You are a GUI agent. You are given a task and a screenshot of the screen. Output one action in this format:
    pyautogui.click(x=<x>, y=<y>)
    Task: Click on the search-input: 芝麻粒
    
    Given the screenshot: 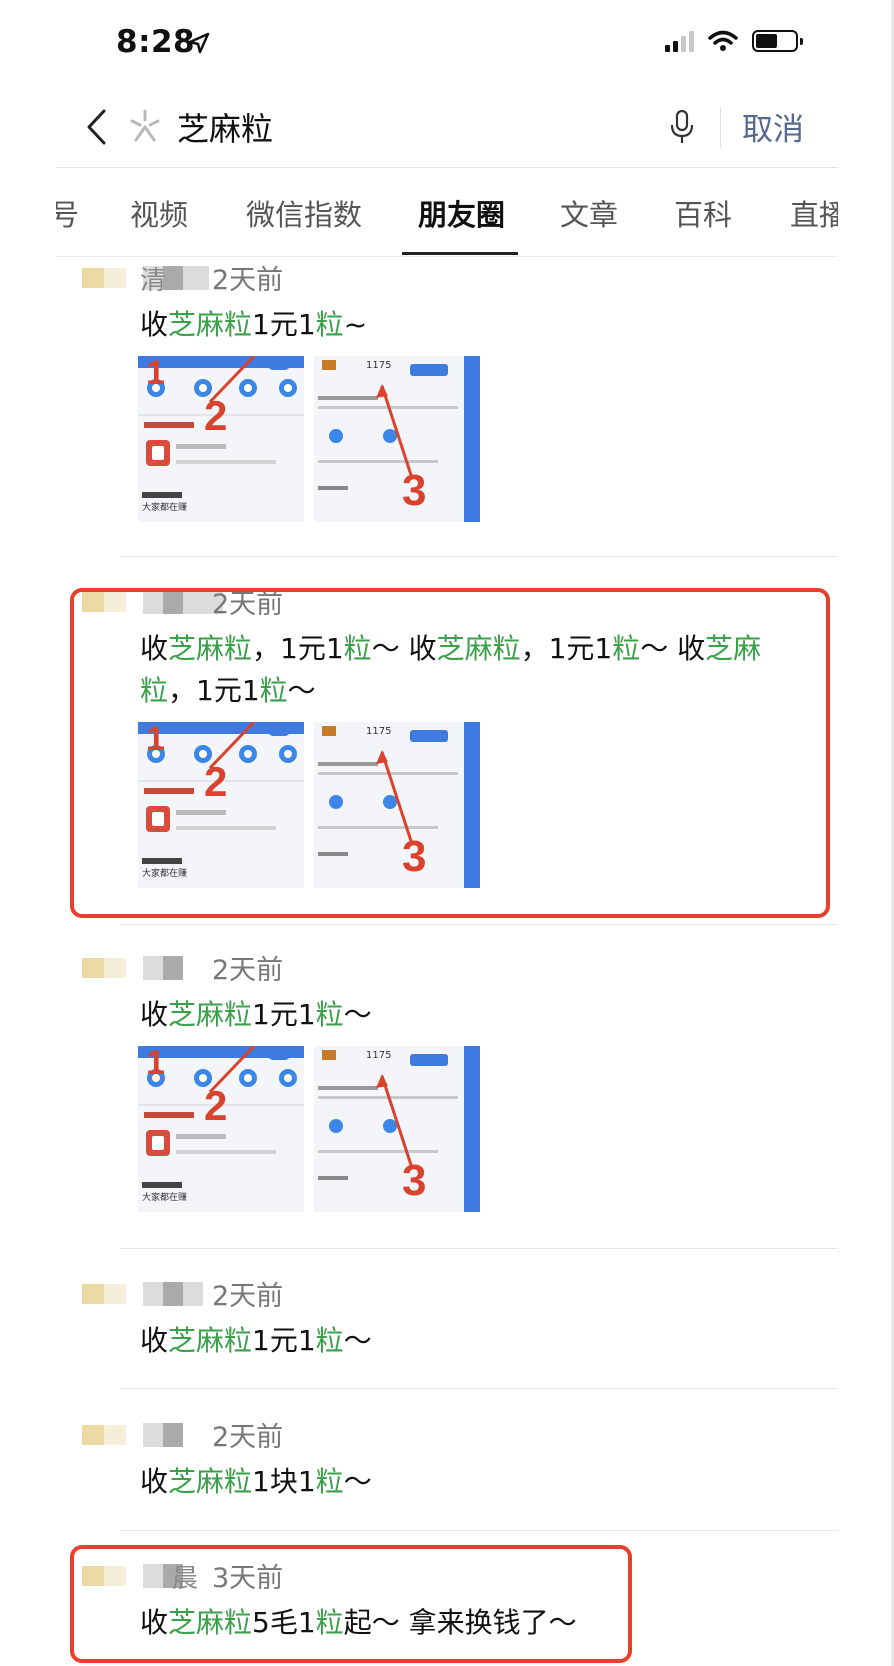 What is the action you would take?
    pyautogui.click(x=225, y=127)
    